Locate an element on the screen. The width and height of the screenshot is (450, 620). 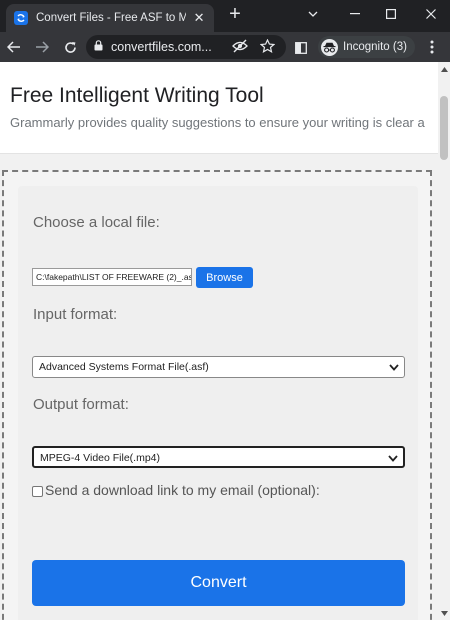
close-icon: ✕ is located at coordinates (199, 18).